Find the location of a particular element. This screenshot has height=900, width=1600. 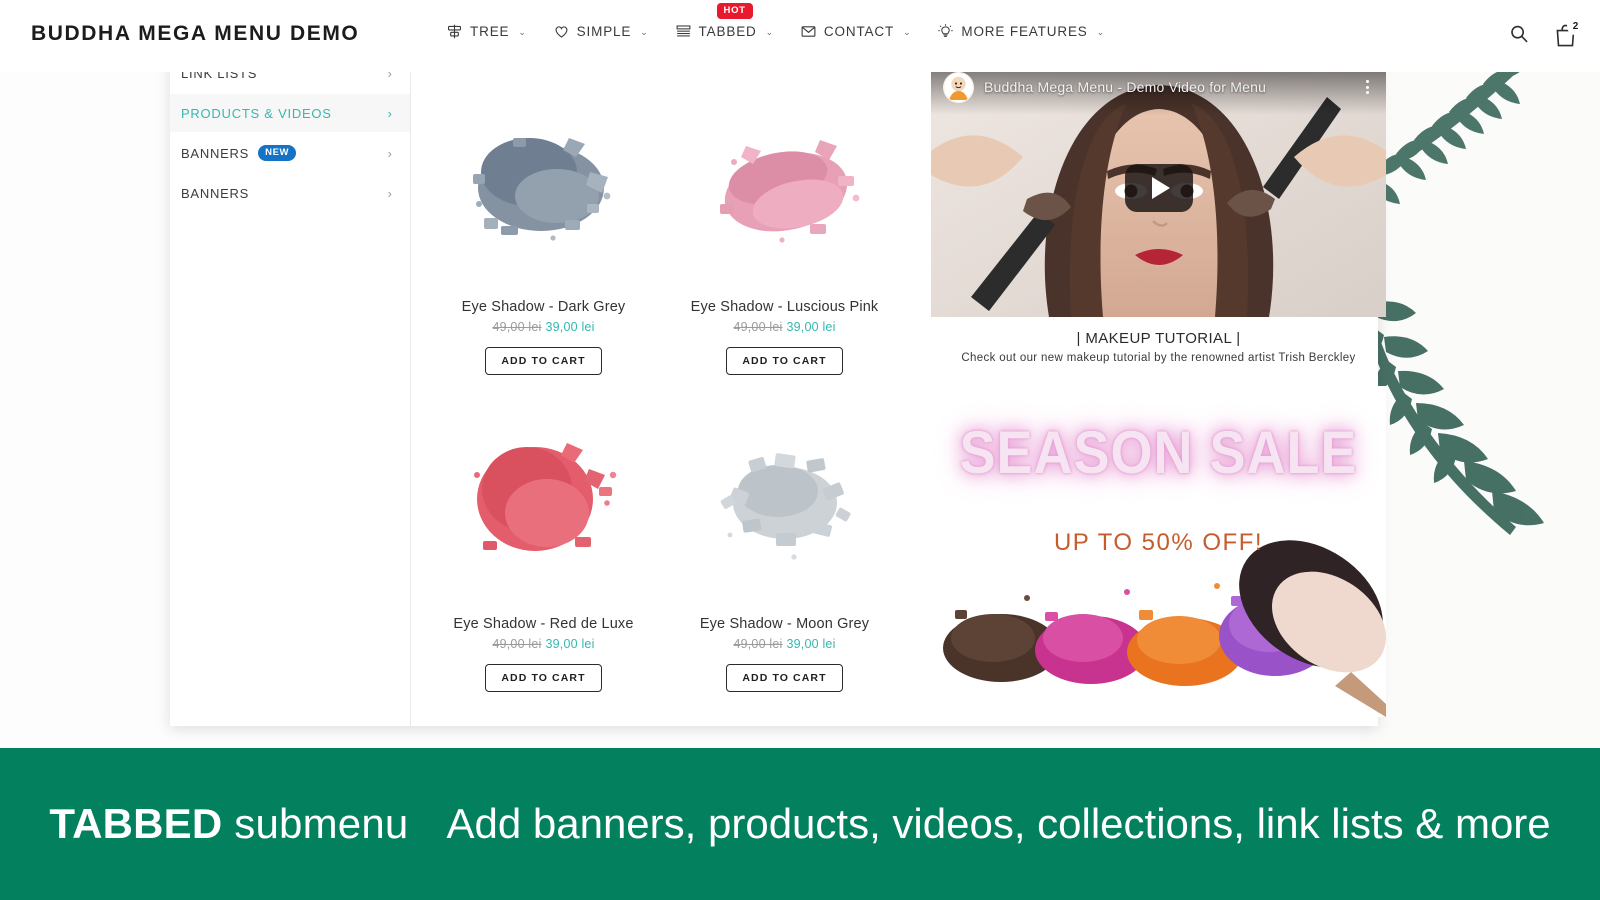

promo-heading-tail: submenu is located at coordinates (315, 823).